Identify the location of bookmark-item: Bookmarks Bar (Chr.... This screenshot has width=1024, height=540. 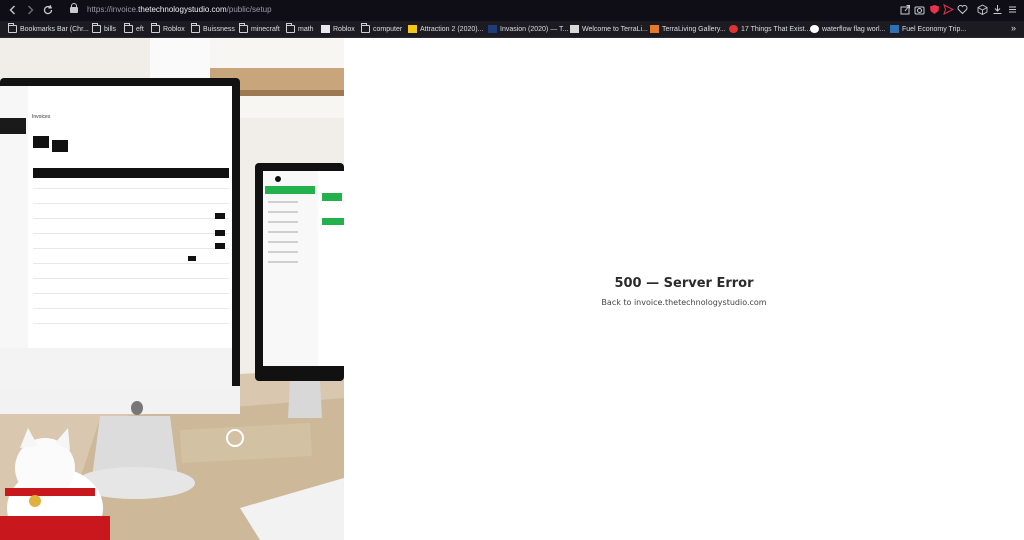
(48, 29).